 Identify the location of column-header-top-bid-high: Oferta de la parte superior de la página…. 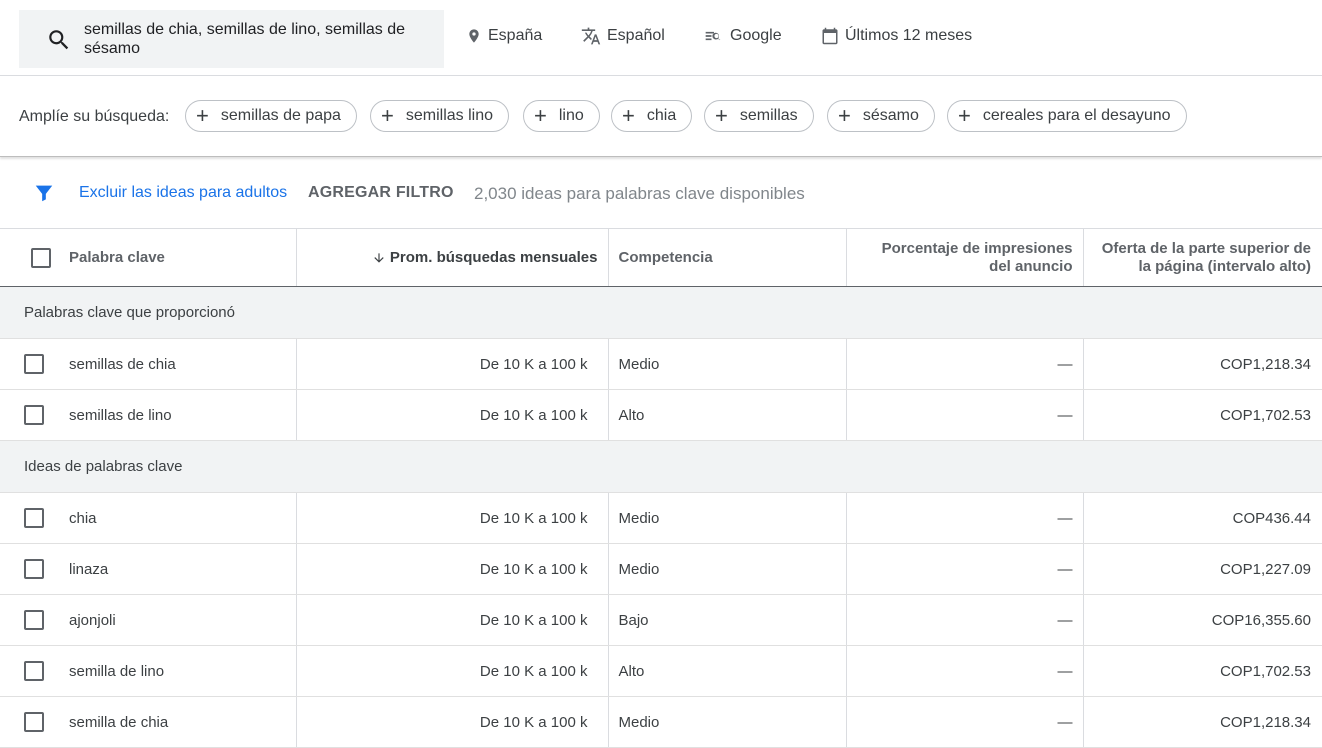
(1202, 257).